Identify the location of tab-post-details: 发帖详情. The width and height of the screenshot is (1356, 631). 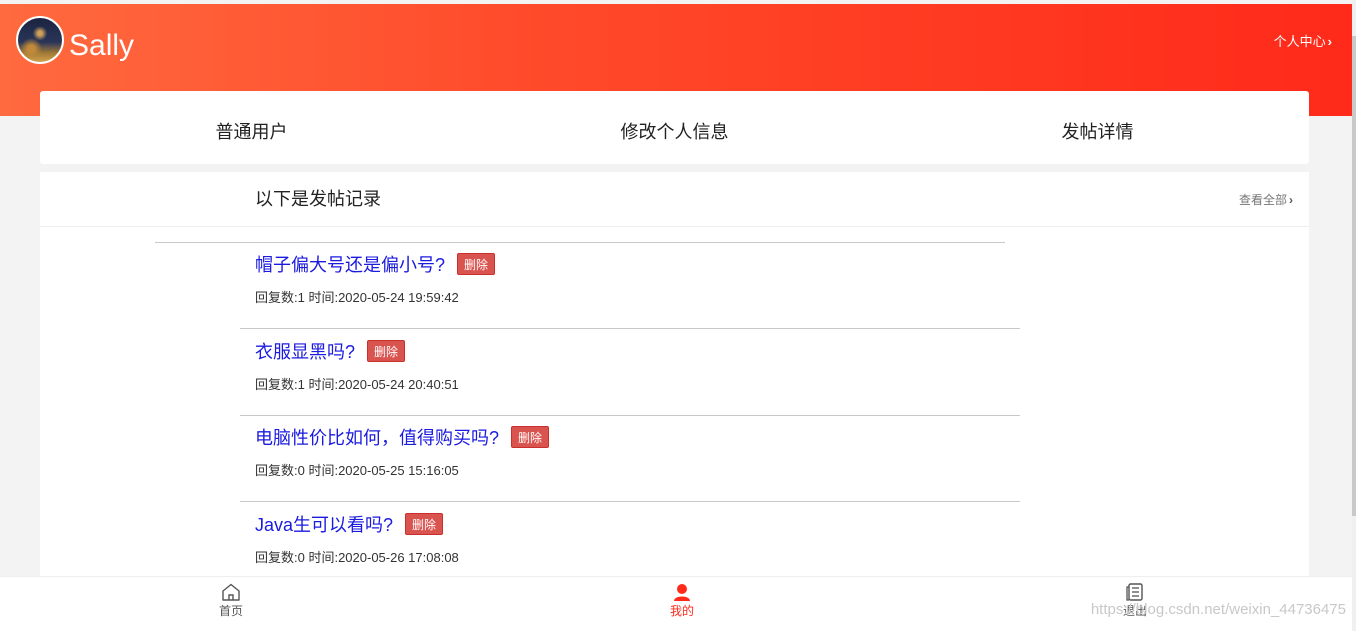
(1097, 127).